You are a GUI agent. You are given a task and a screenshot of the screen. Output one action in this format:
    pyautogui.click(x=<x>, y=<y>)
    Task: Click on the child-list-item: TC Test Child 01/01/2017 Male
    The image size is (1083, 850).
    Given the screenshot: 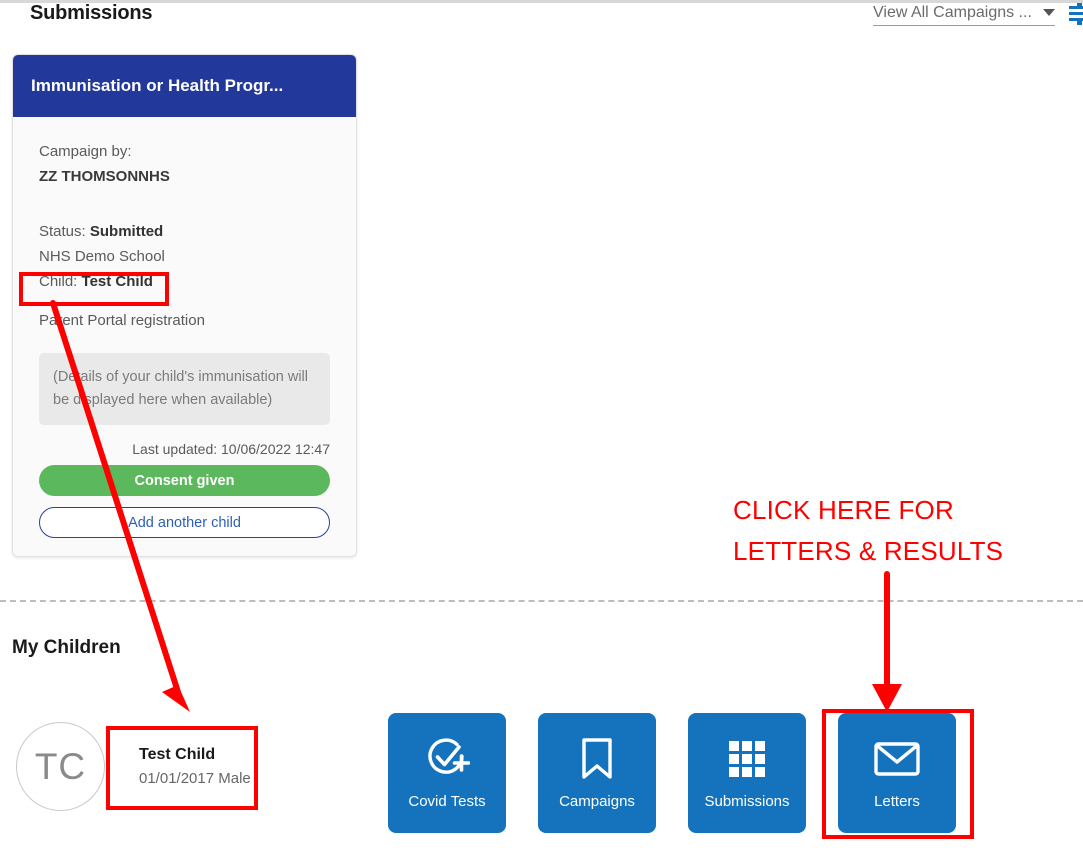 What is the action you would take?
    pyautogui.click(x=142, y=766)
    